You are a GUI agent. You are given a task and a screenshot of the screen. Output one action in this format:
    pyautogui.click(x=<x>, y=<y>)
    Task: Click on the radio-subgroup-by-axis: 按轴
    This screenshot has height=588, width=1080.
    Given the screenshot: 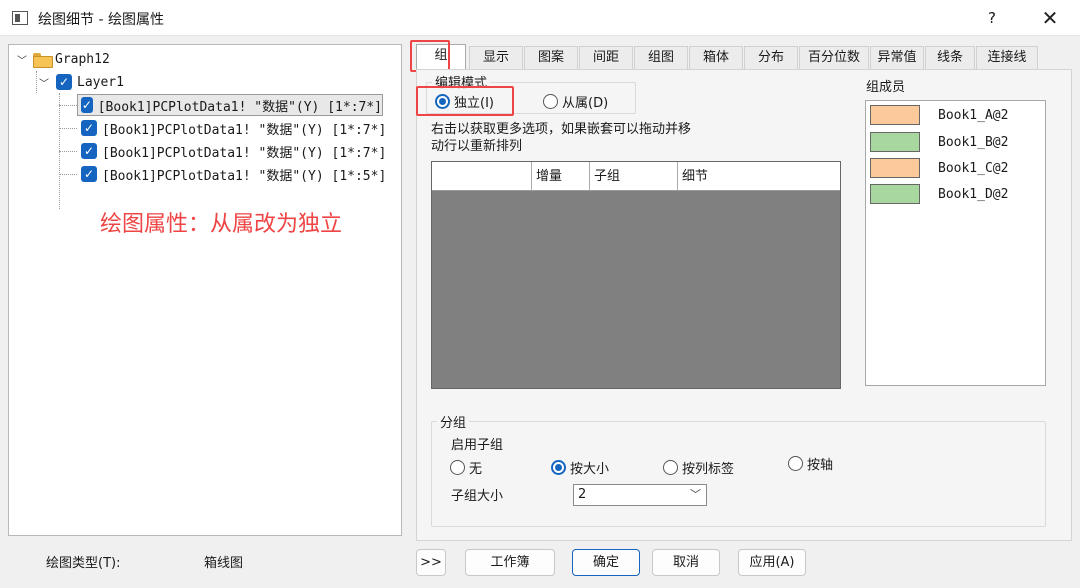 What is the action you would take?
    pyautogui.click(x=810, y=463)
    